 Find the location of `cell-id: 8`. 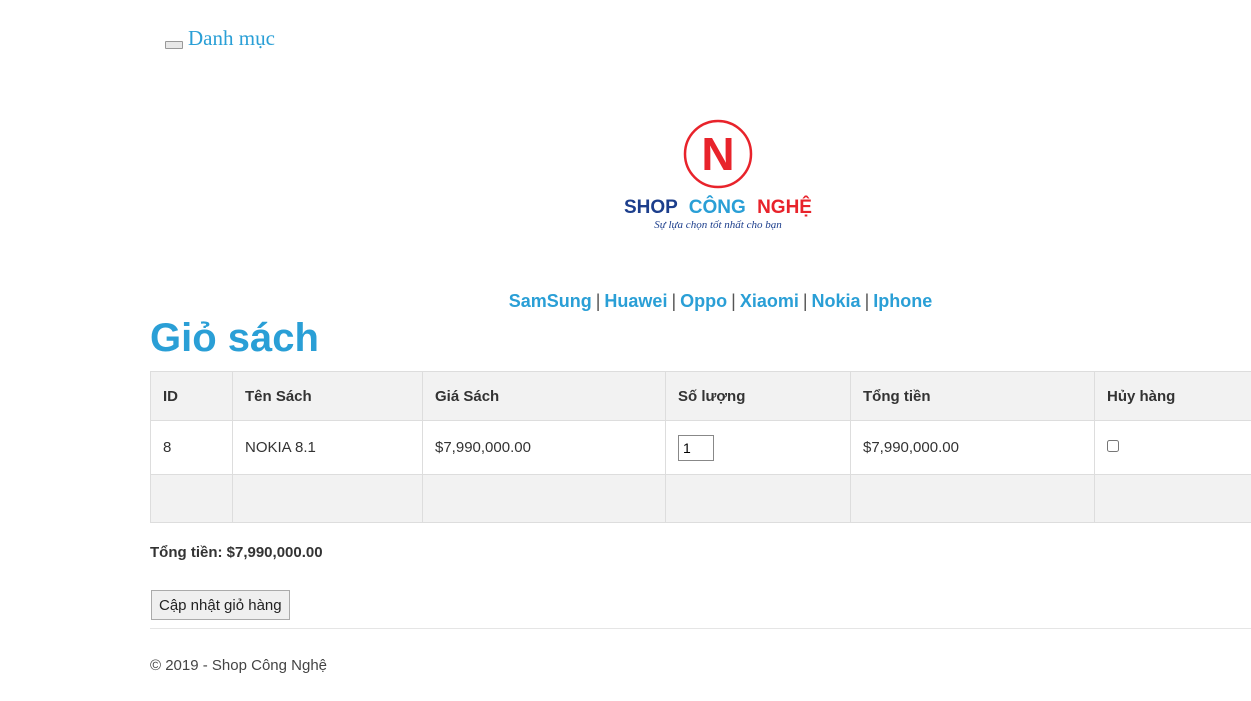

cell-id: 8 is located at coordinates (191, 447).